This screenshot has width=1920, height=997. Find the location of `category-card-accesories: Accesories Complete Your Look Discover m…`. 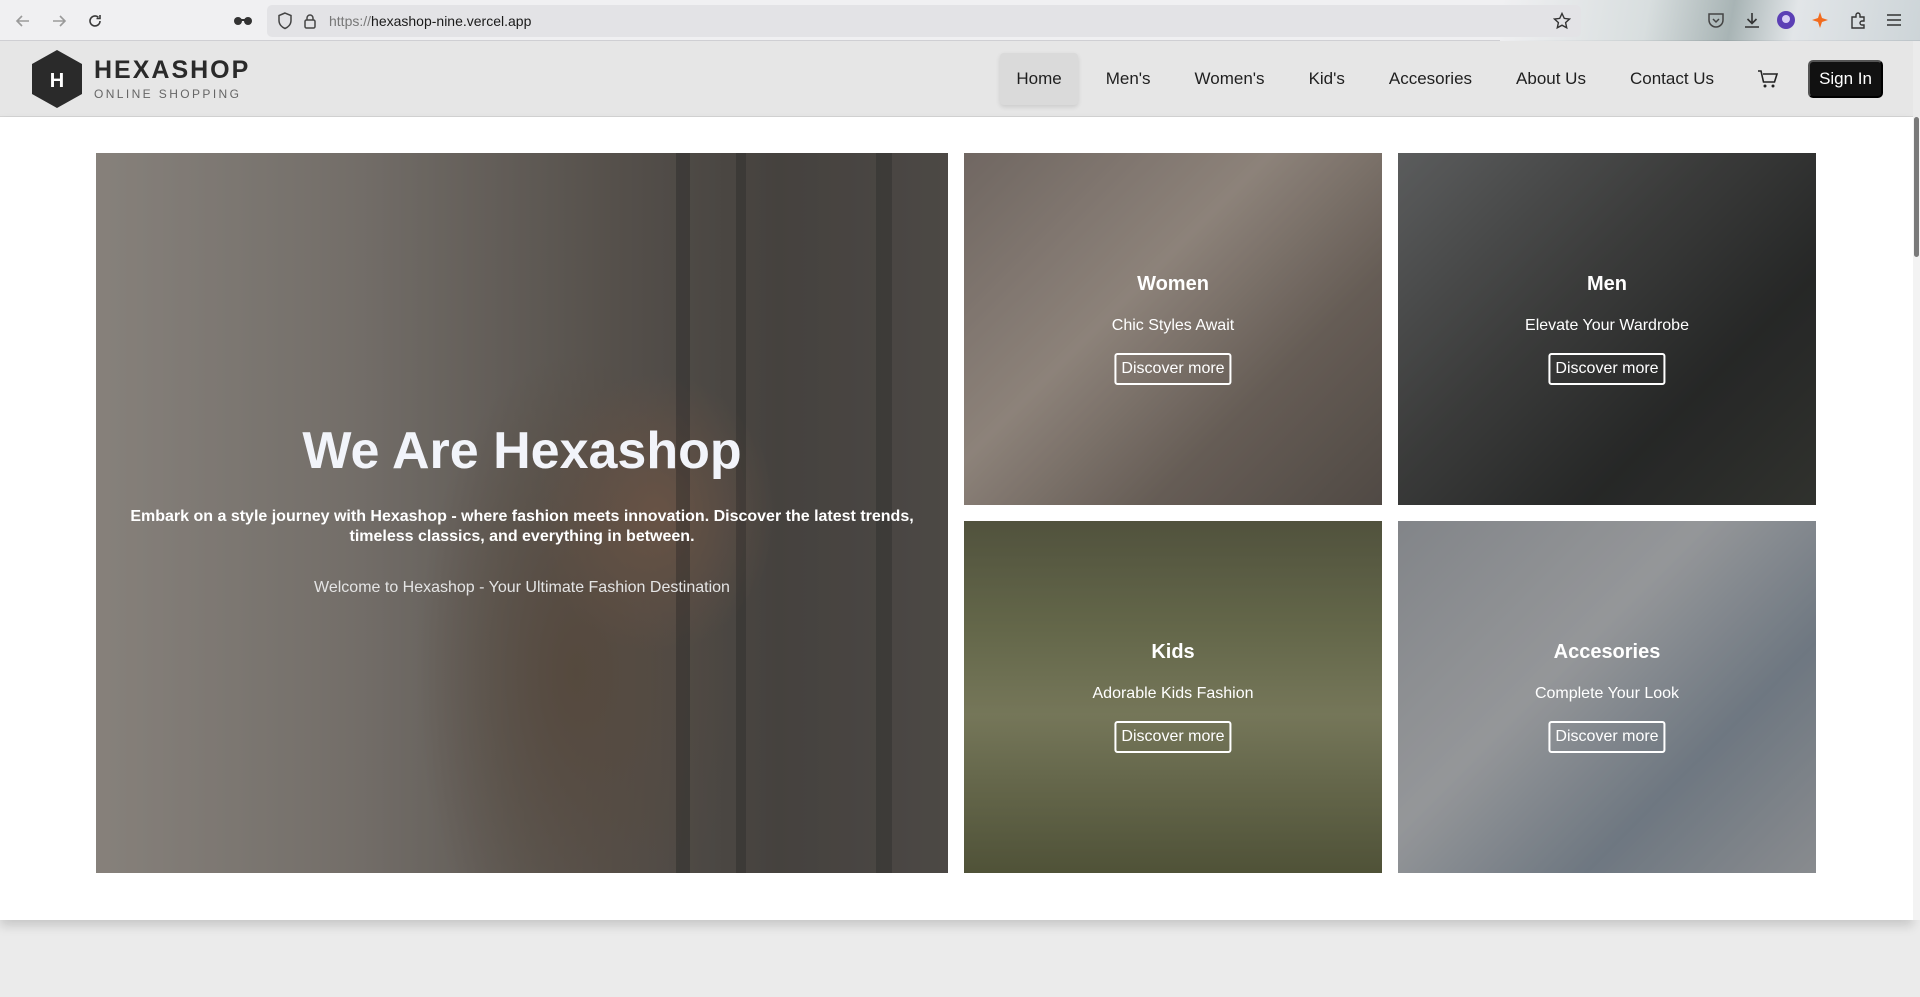

category-card-accesories: Accesories Complete Your Look Discover m… is located at coordinates (1607, 697).